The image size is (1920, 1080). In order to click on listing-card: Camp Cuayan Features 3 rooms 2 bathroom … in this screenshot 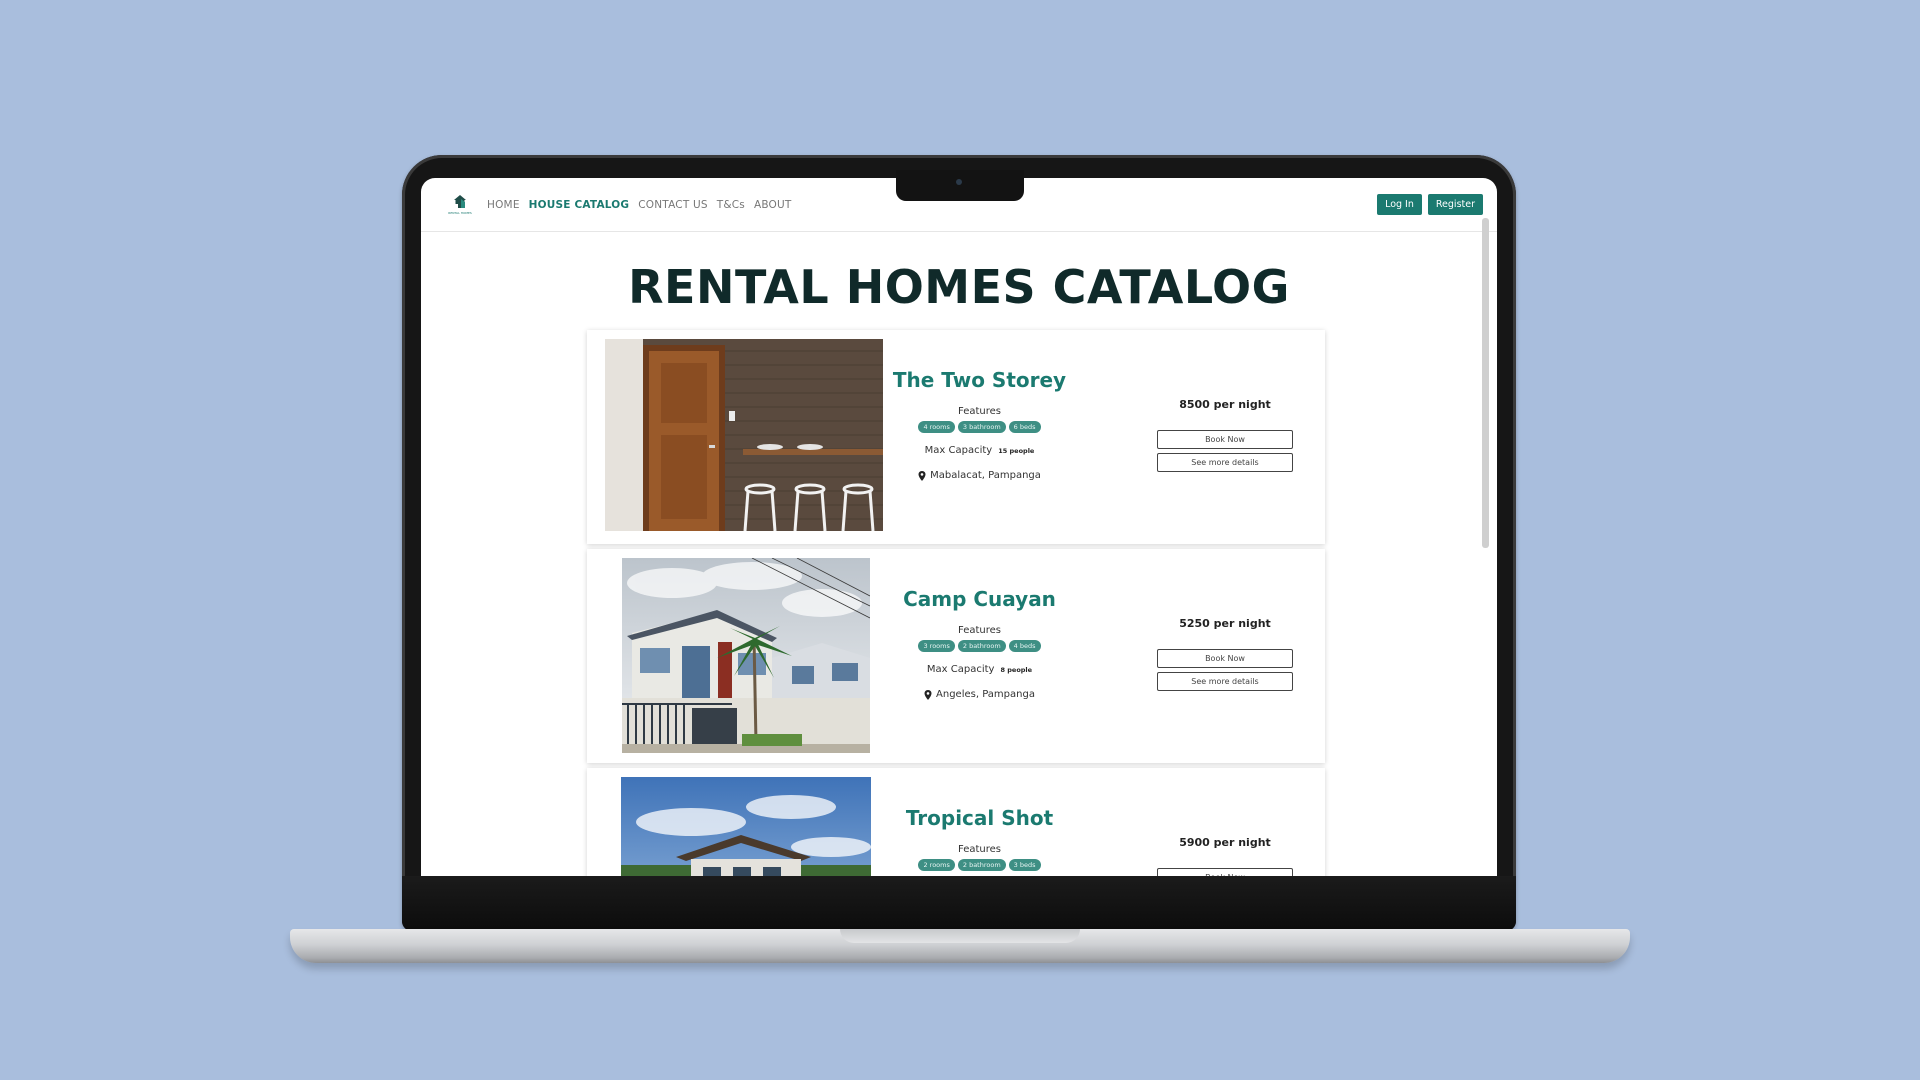, I will do `click(956, 656)`.